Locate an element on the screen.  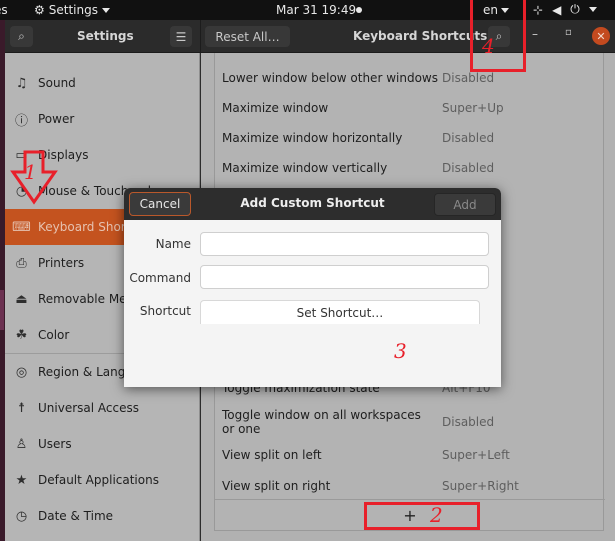
header-divider is located at coordinates (200, 36).